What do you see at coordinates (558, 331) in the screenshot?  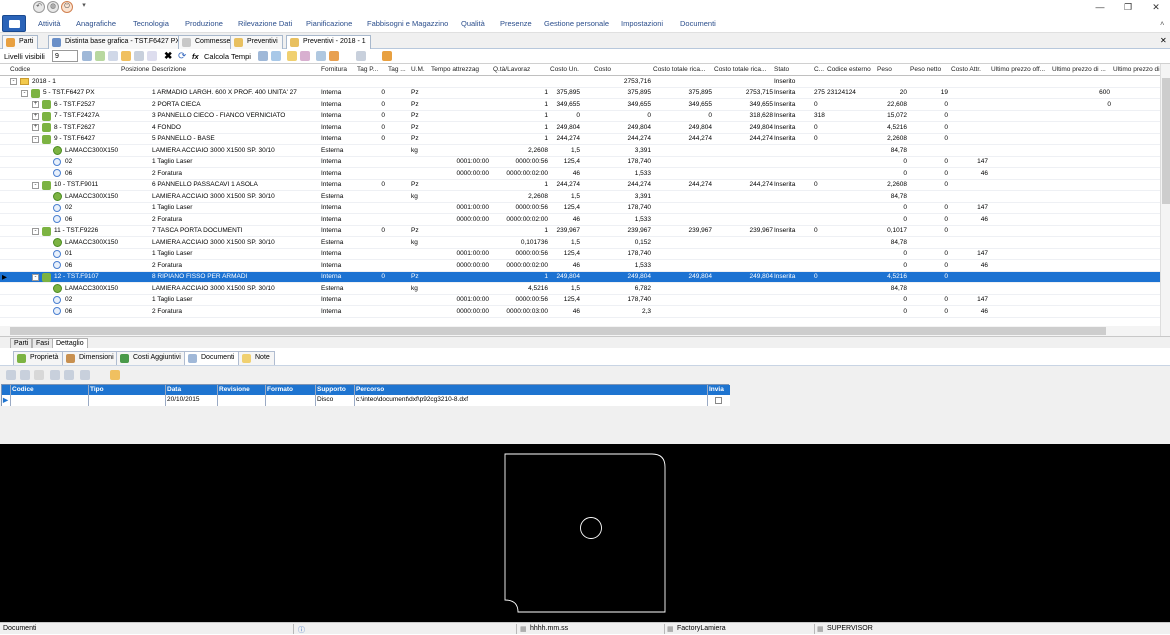 I see `horizontal-scroll-thumb` at bounding box center [558, 331].